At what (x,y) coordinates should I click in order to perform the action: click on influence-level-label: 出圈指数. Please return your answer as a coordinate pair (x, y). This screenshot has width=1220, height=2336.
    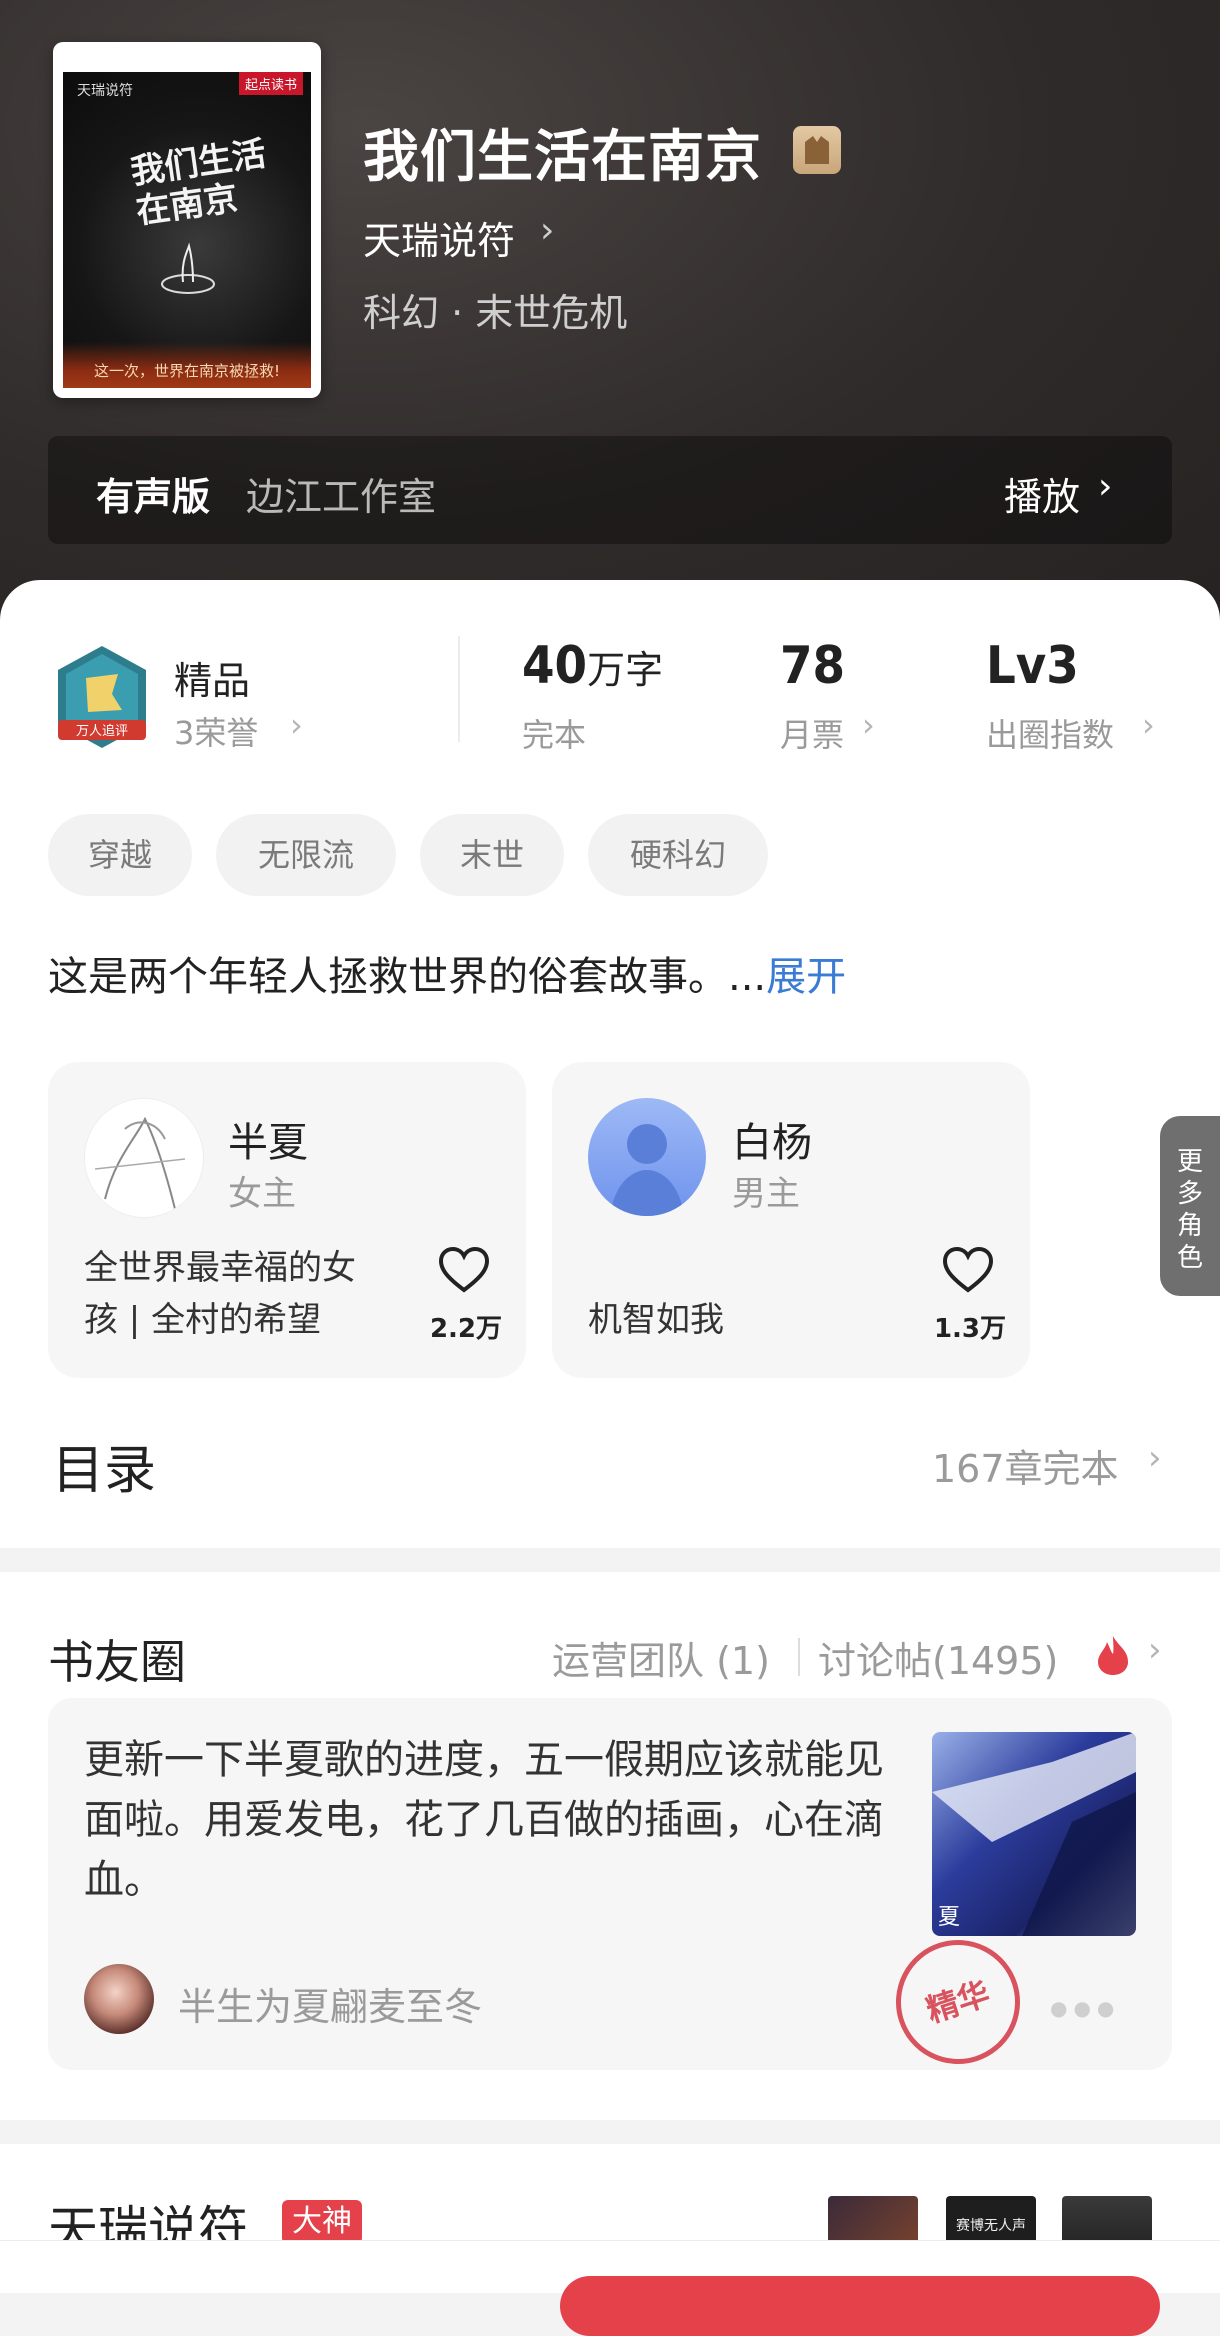
    Looking at the image, I should click on (1050, 733).